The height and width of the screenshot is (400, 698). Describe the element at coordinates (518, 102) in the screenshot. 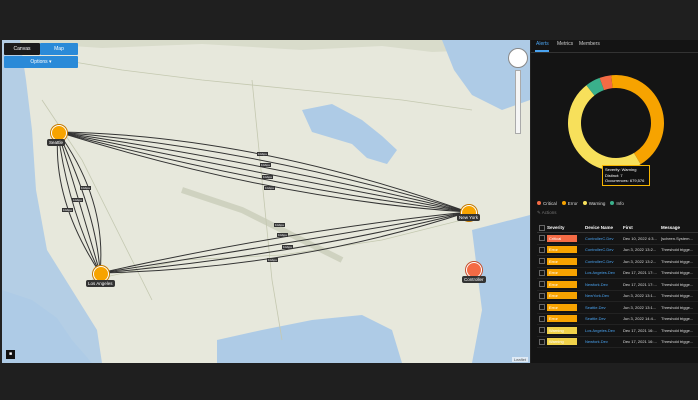

I see `zoom-slider` at that location.